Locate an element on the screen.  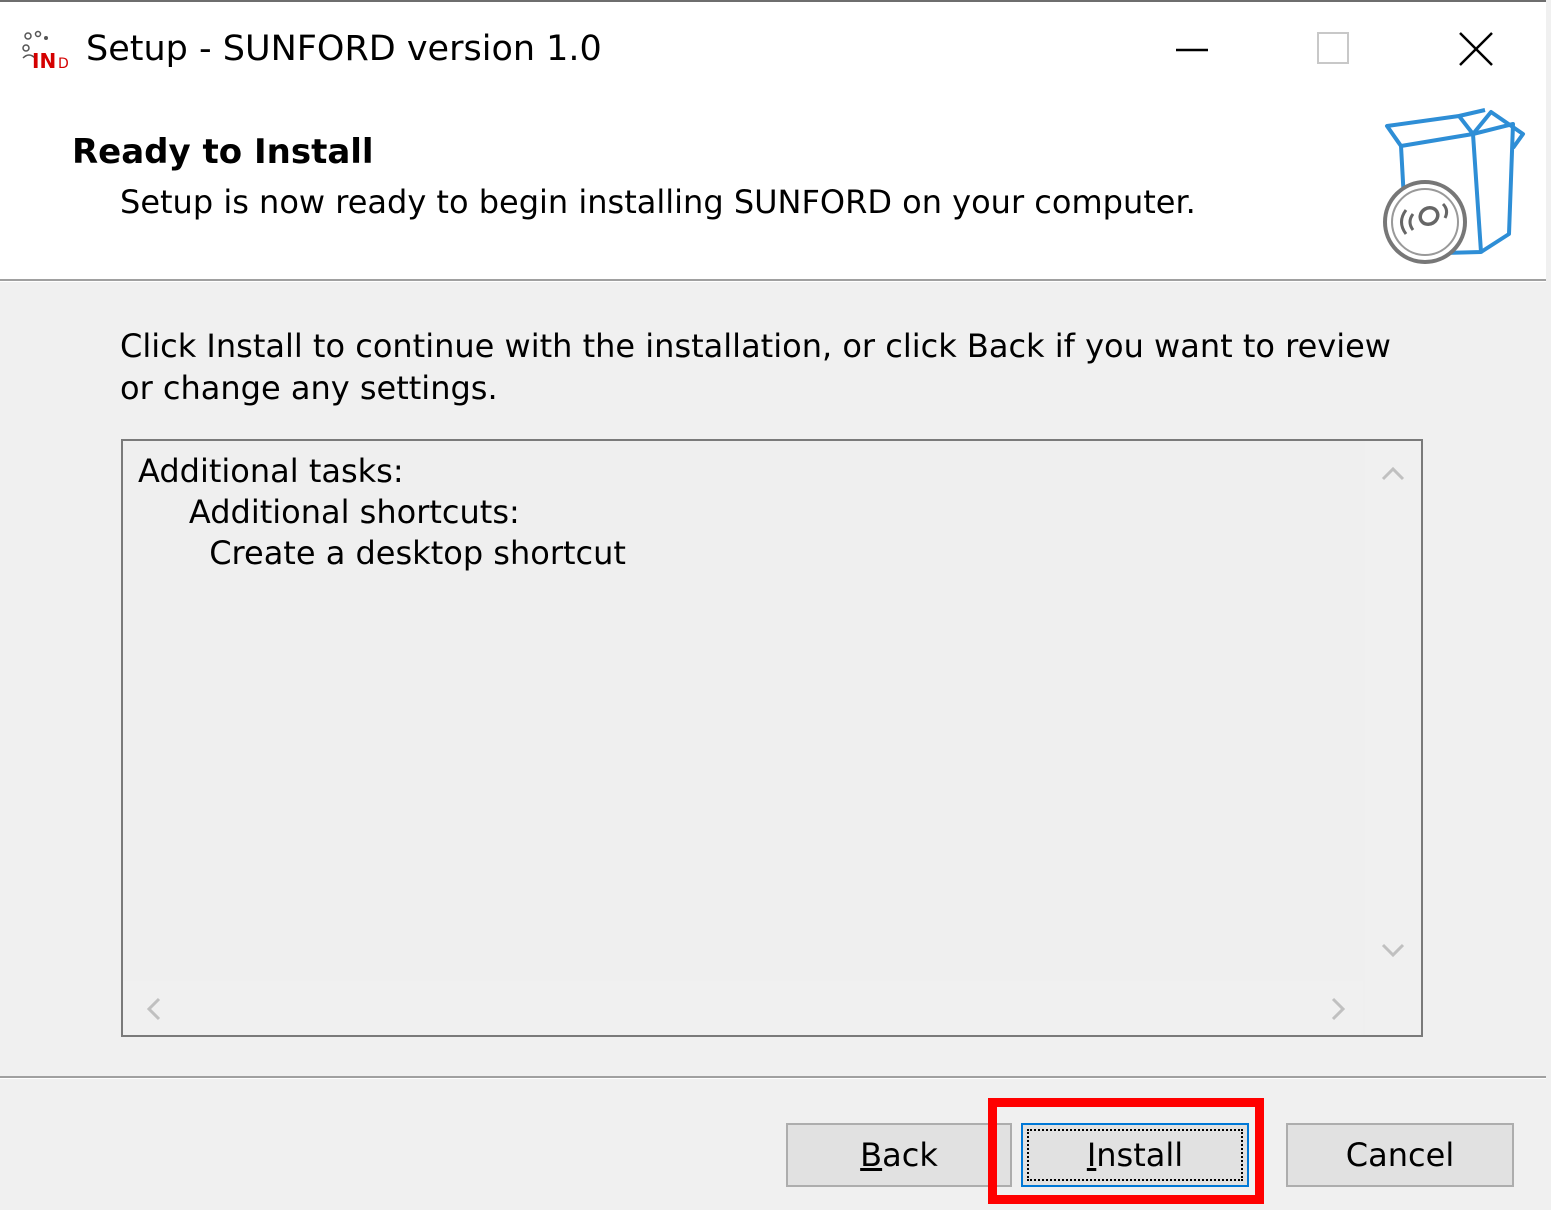
close-icon is located at coordinates (1476, 50).